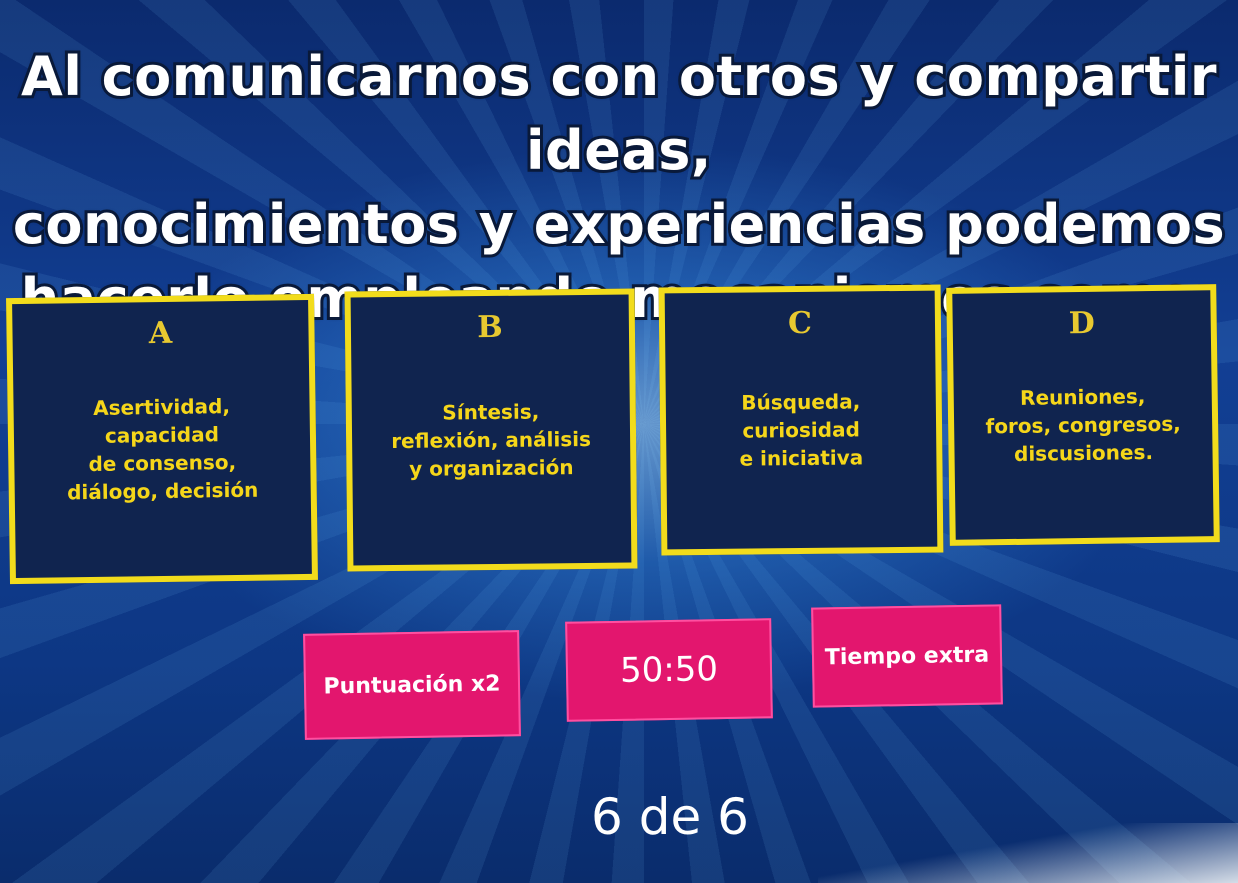 The width and height of the screenshot is (1238, 883). I want to click on double-points-button: Puntuación x2, so click(412, 685).